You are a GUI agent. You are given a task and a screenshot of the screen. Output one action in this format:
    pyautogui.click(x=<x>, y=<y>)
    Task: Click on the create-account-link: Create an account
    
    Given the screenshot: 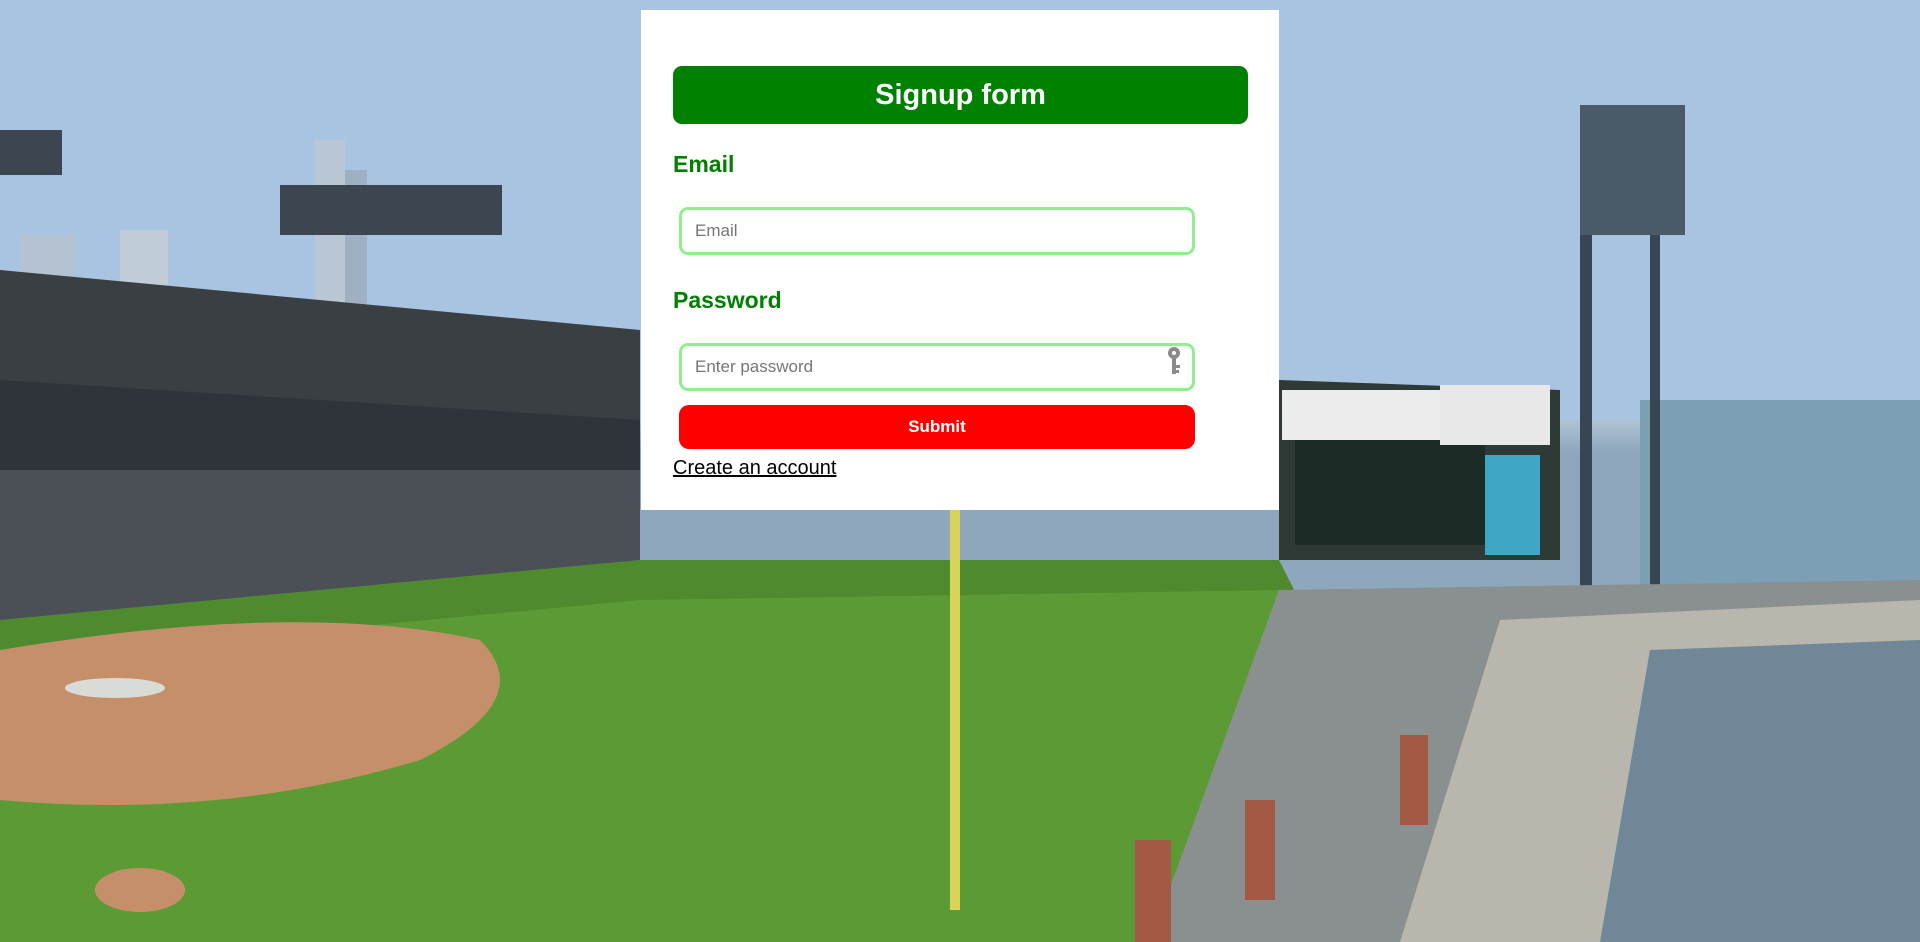 What is the action you would take?
    pyautogui.click(x=754, y=468)
    